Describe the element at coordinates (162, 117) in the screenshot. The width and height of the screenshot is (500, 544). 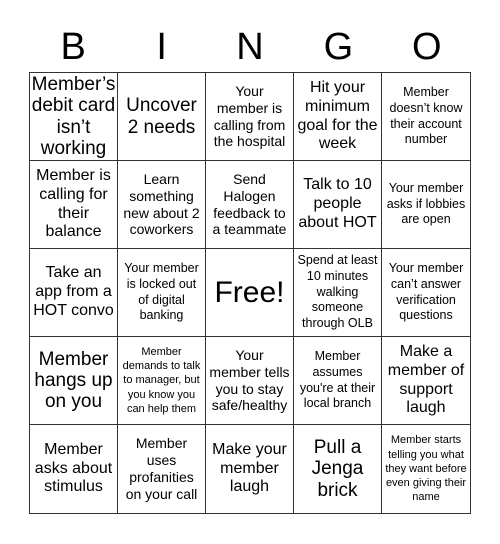
I see `bingo-cell: Uncover 2 needs` at that location.